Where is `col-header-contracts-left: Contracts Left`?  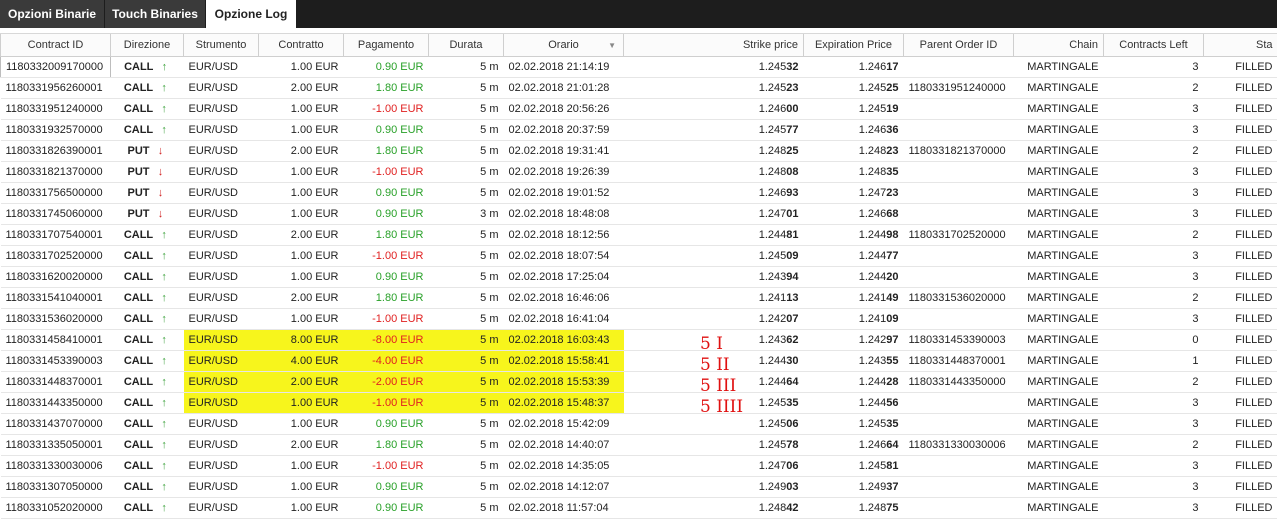 col-header-contracts-left: Contracts Left is located at coordinates (1153, 45).